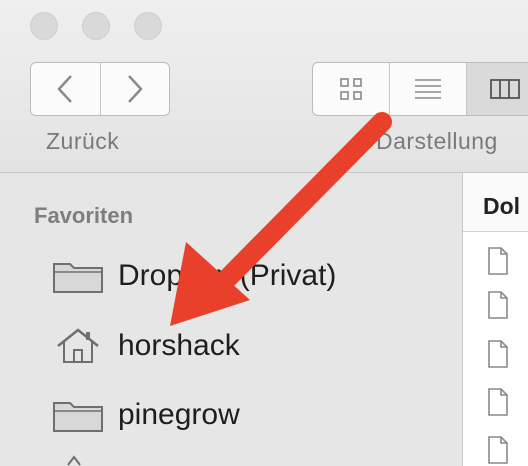 This screenshot has width=528, height=466. Describe the element at coordinates (44, 26) in the screenshot. I see `close-window-button` at that location.